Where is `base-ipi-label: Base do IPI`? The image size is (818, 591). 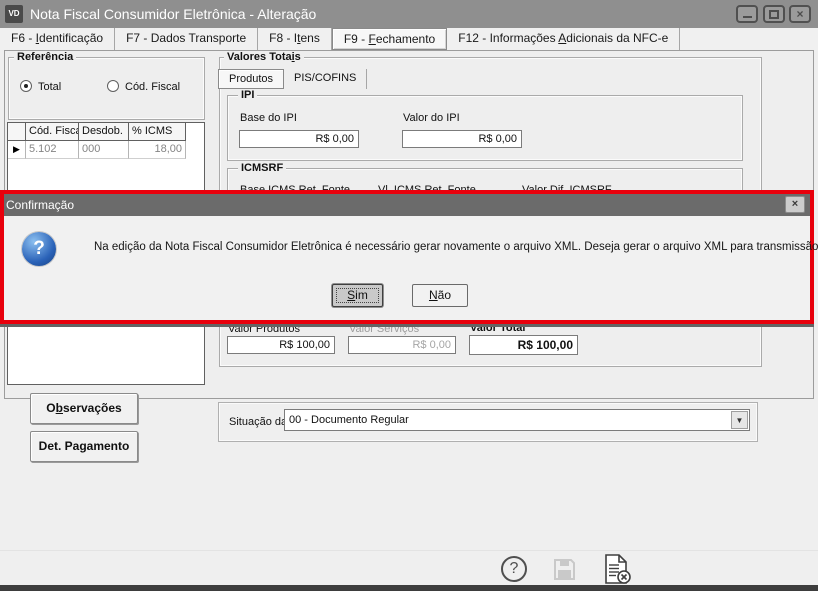
base-ipi-label: Base do IPI is located at coordinates (268, 118).